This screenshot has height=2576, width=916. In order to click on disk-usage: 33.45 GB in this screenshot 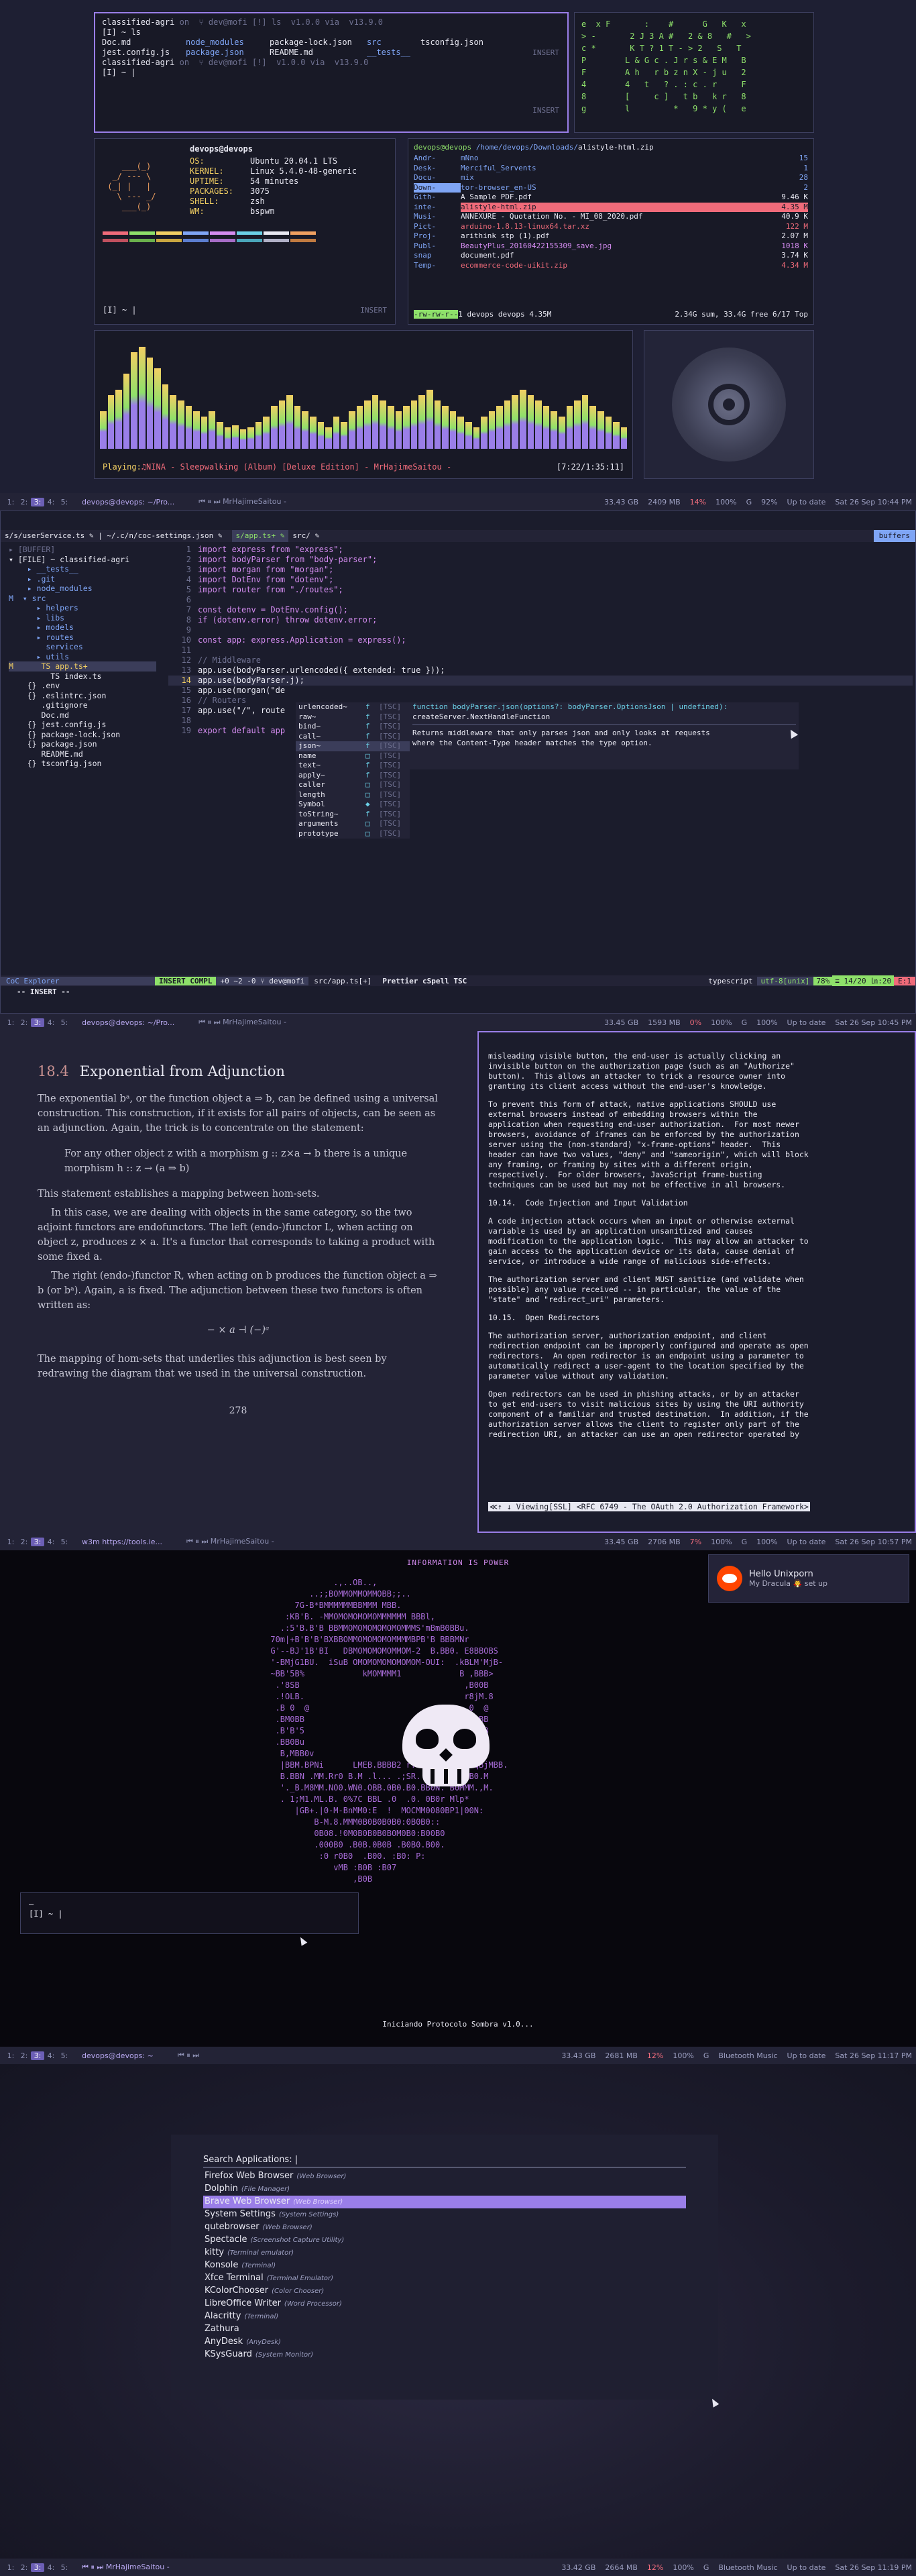, I will do `click(621, 1542)`.